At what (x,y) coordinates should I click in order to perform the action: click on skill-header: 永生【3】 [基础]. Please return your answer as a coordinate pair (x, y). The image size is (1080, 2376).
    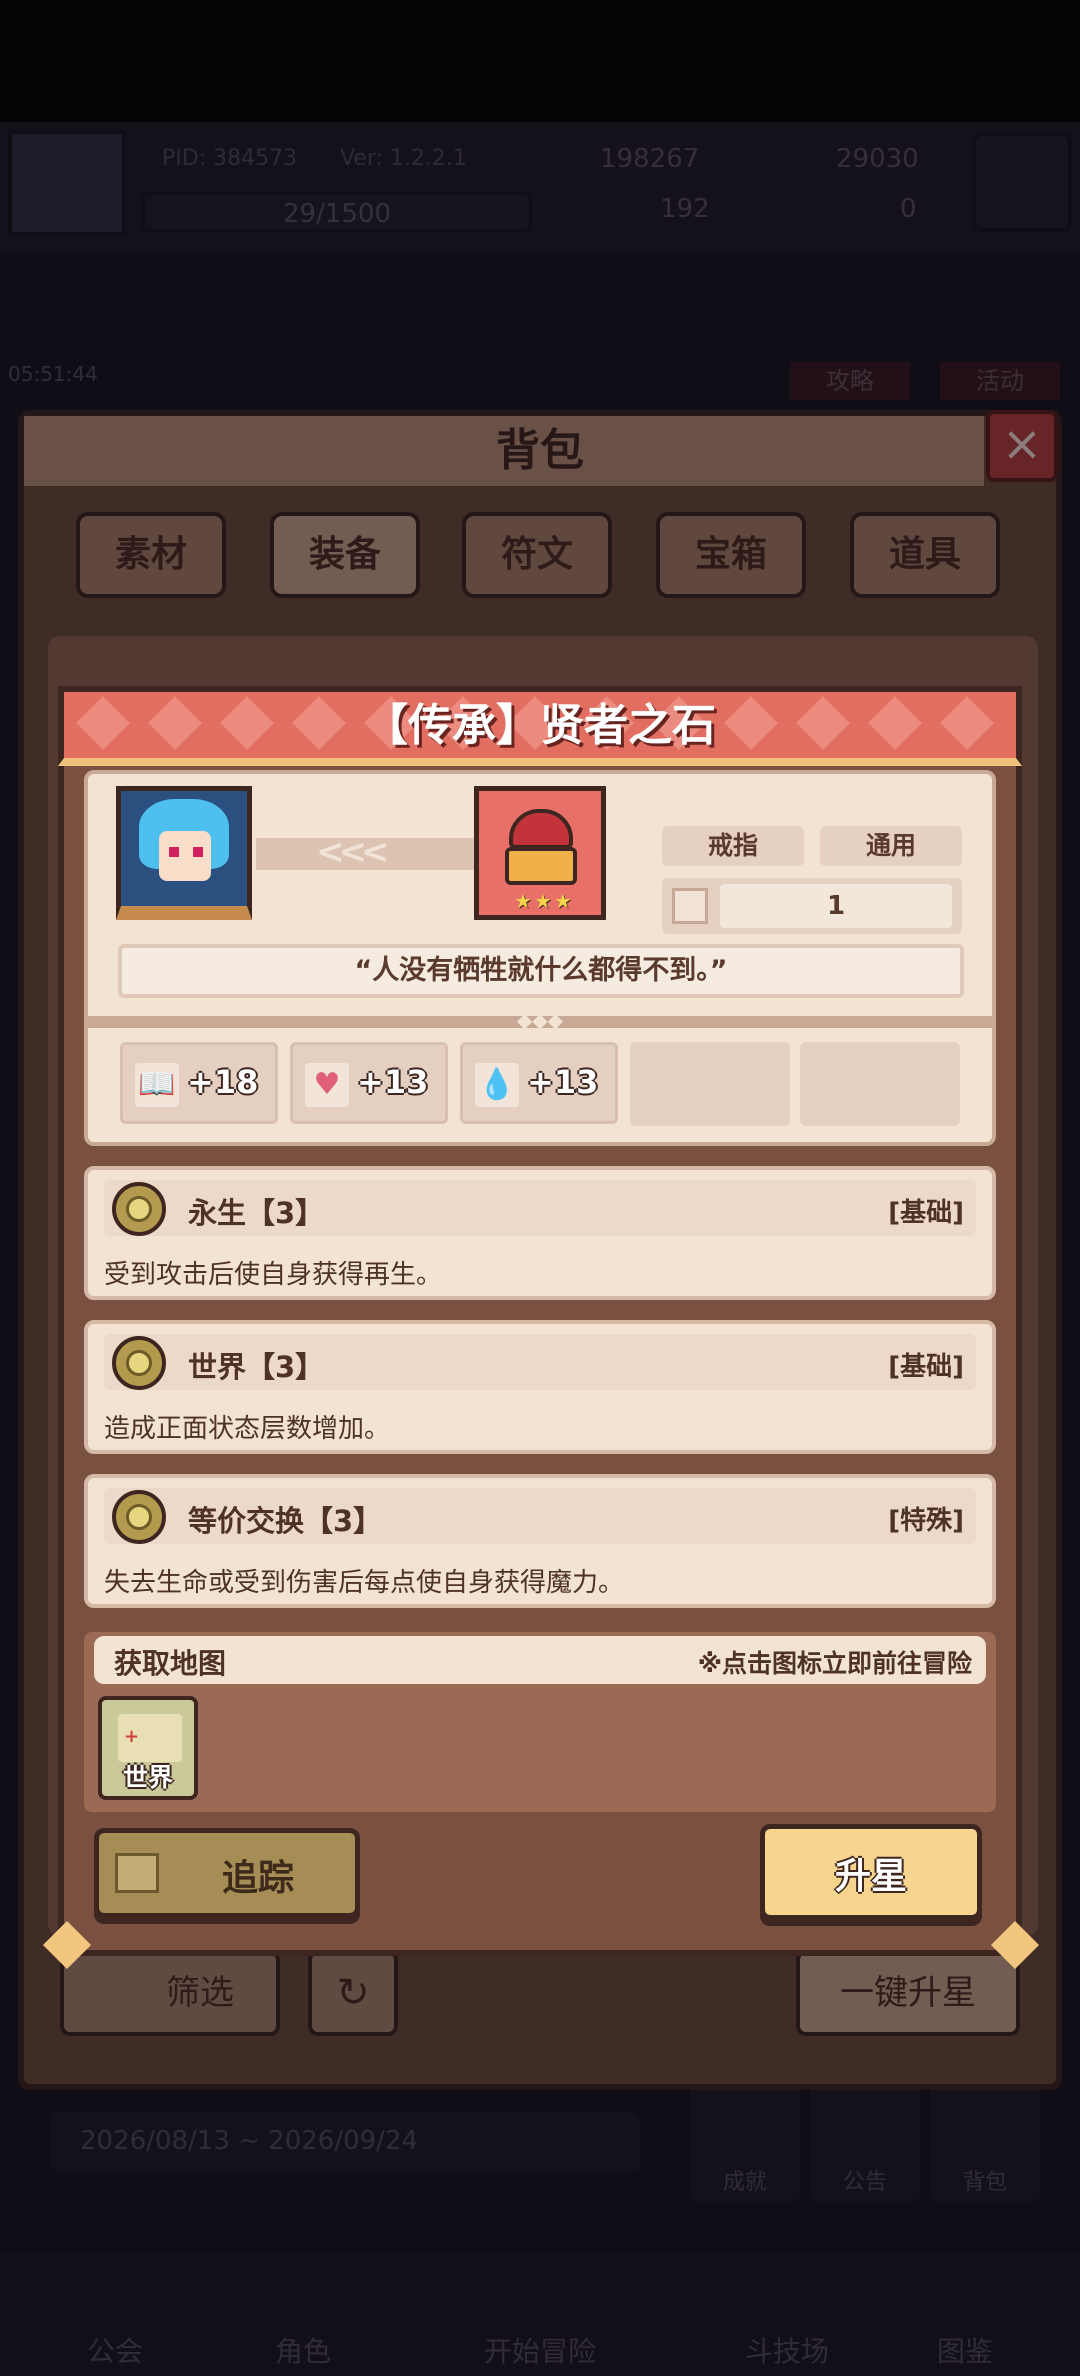
    Looking at the image, I should click on (540, 1208).